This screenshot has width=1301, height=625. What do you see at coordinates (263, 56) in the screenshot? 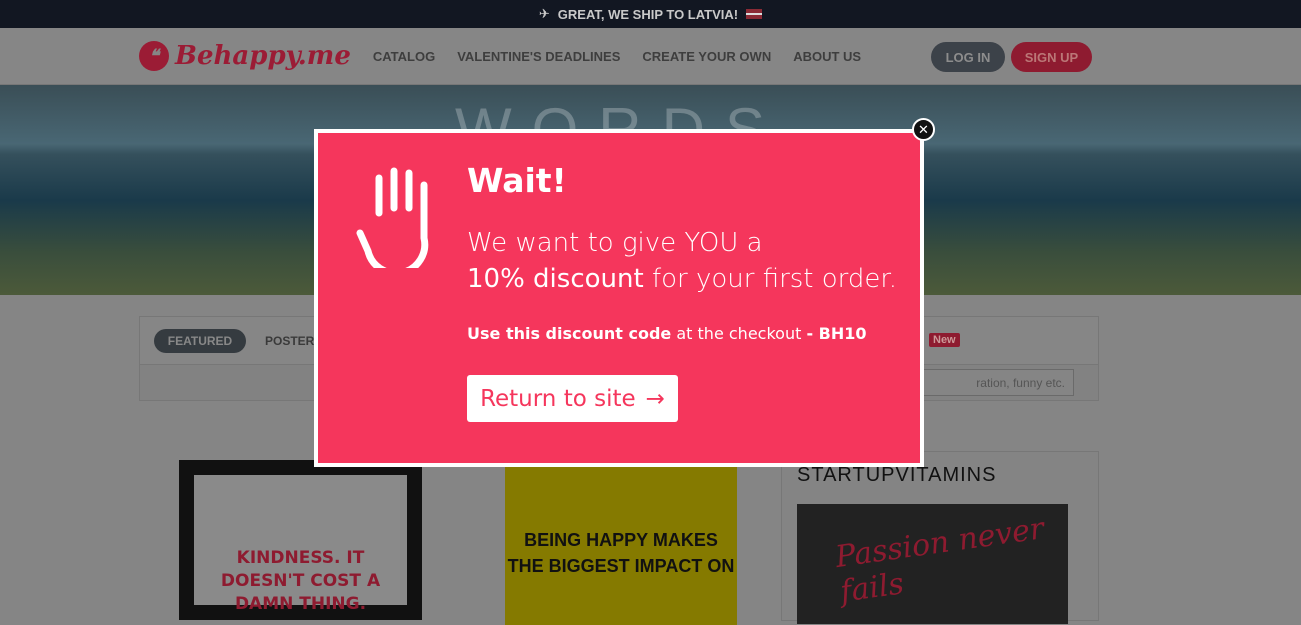
I see `logo-text: Behappy.me` at bounding box center [263, 56].